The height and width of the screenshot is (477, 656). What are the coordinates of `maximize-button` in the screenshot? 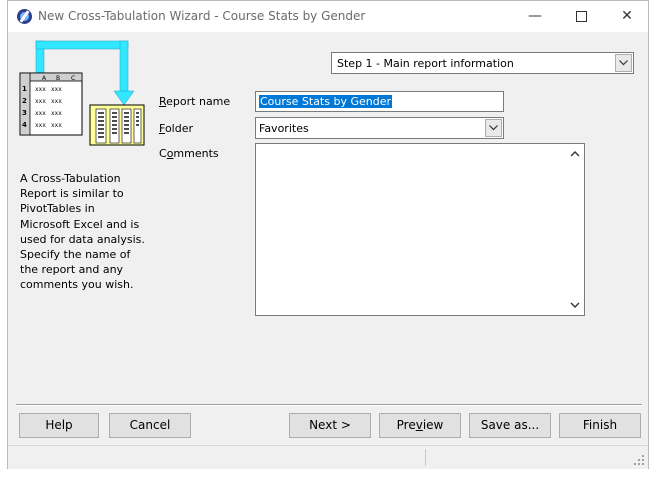 It's located at (581, 16).